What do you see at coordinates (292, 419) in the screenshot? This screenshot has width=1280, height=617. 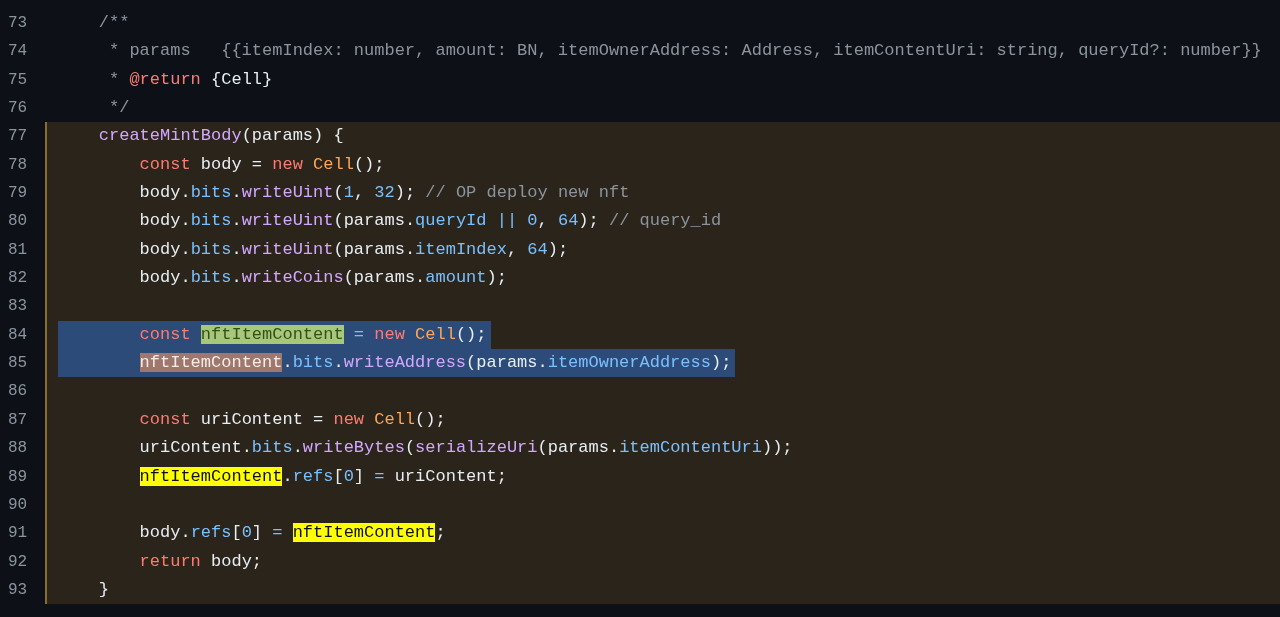 I see `code-line: const uriContent = new Cell();` at bounding box center [292, 419].